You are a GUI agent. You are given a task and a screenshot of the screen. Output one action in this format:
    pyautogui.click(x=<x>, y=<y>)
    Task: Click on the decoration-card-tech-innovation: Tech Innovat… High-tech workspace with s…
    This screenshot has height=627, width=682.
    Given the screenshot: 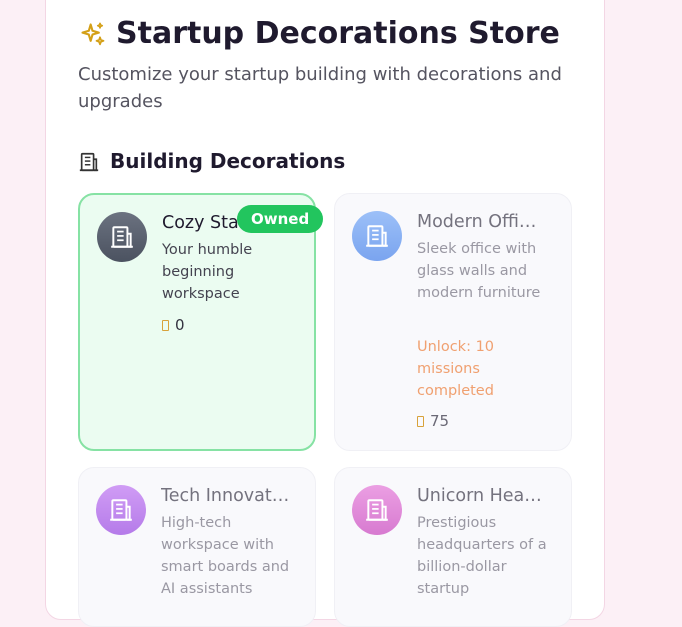 What is the action you would take?
    pyautogui.click(x=197, y=547)
    